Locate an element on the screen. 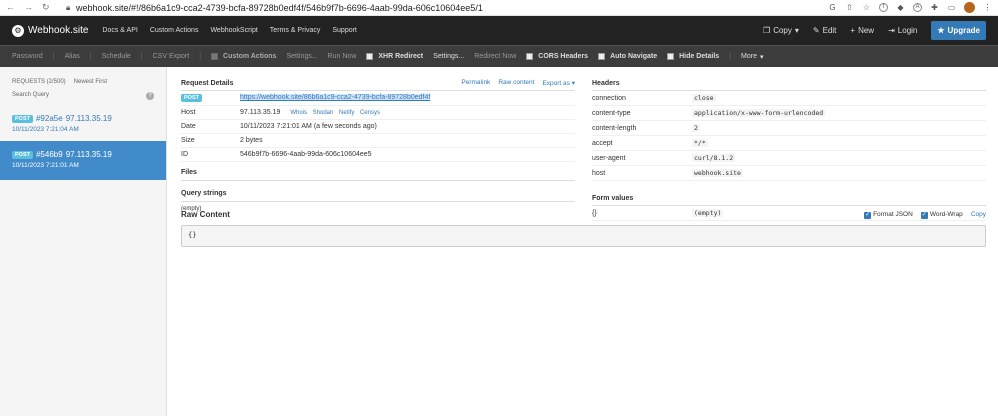 The image size is (998, 416). more-menu: More ▾ is located at coordinates (752, 57).